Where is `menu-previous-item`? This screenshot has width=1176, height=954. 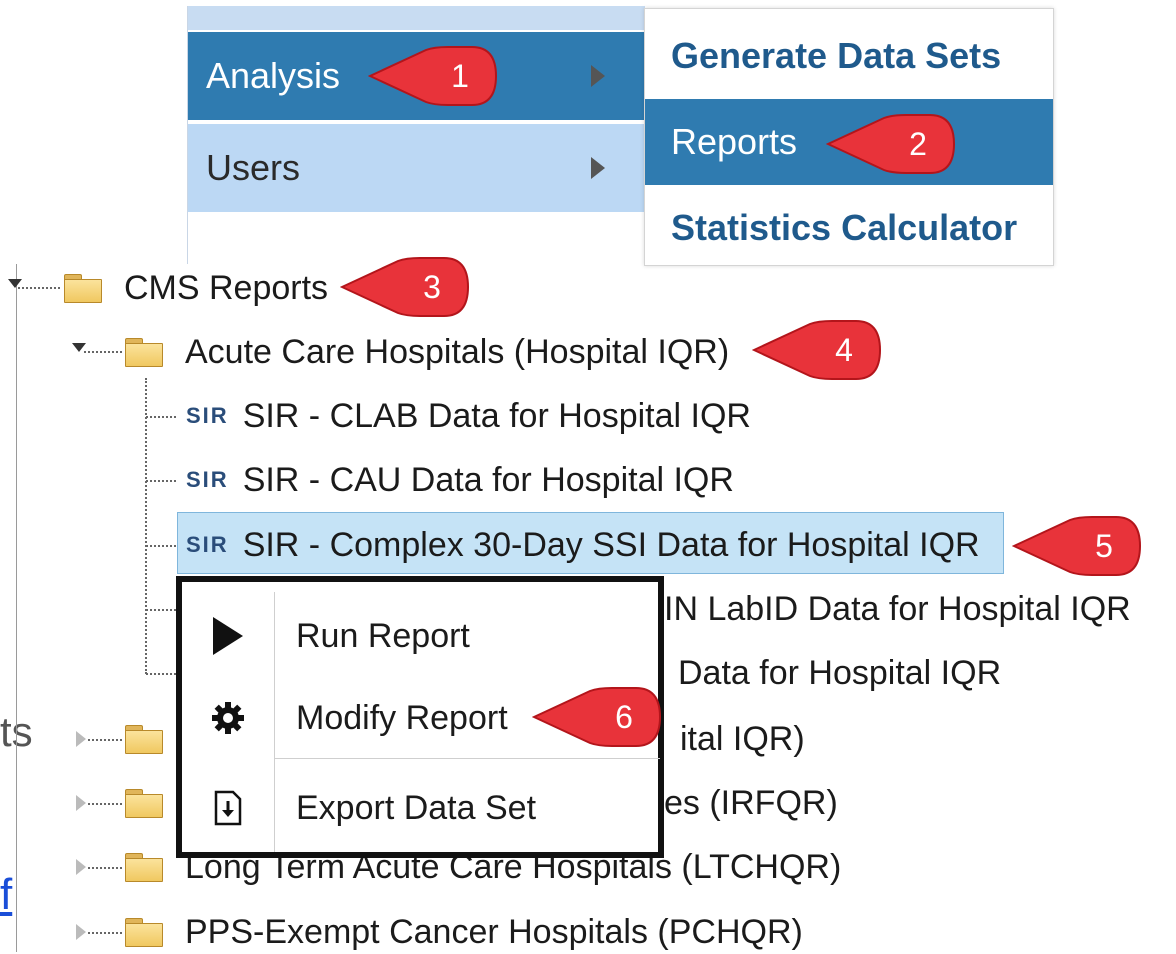 menu-previous-item is located at coordinates (416, 18).